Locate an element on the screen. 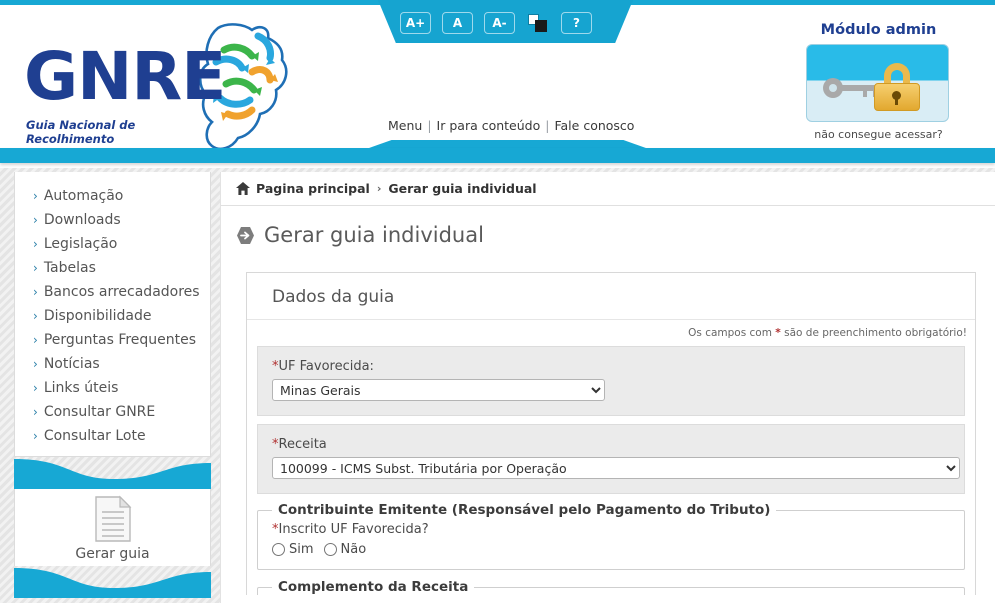 Image resolution: width=995 pixels, height=603 pixels. sidebar-item-label: Notícias is located at coordinates (71, 364).